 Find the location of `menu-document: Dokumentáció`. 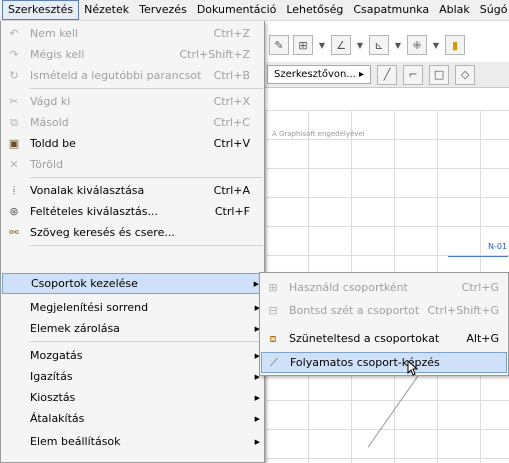

menu-document: Dokumentáció is located at coordinates (237, 10).